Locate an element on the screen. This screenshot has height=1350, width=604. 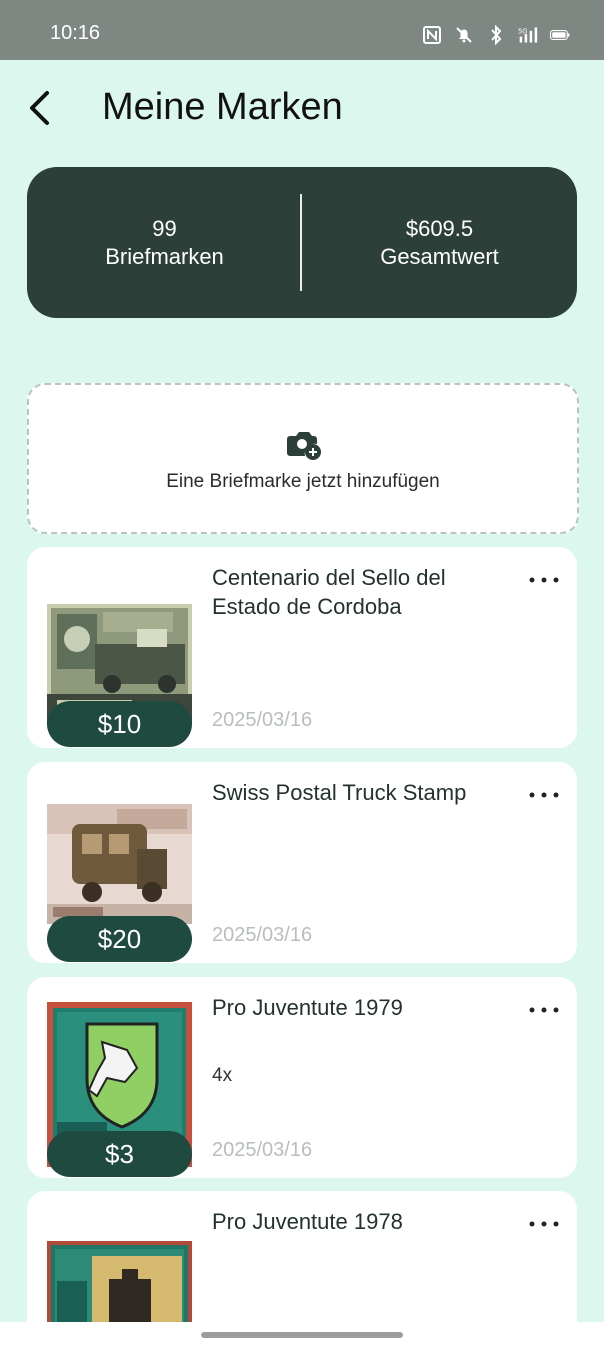
back-button is located at coordinates (40, 108).